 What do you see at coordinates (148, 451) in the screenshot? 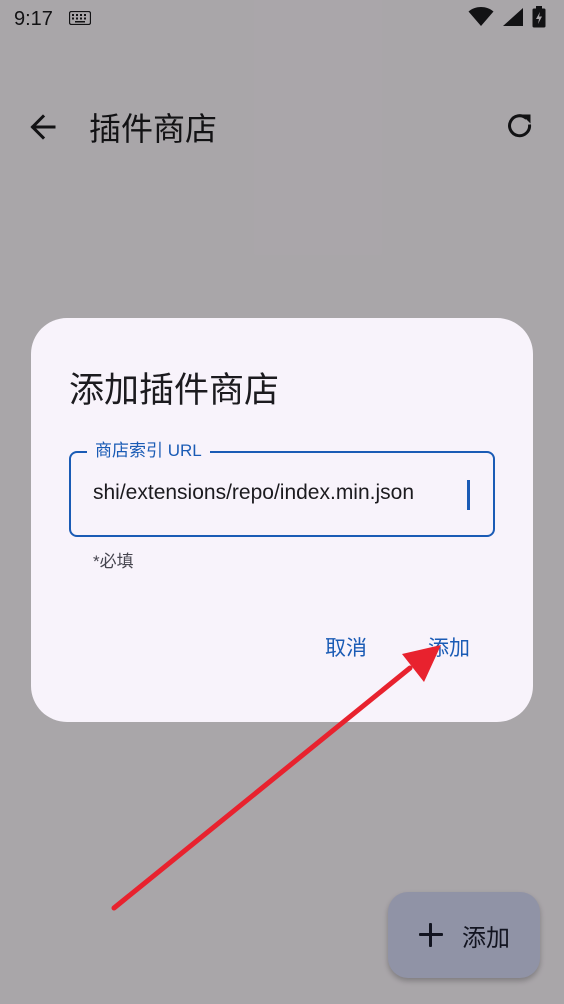
I see `store-url-label: 商店索引 URL` at bounding box center [148, 451].